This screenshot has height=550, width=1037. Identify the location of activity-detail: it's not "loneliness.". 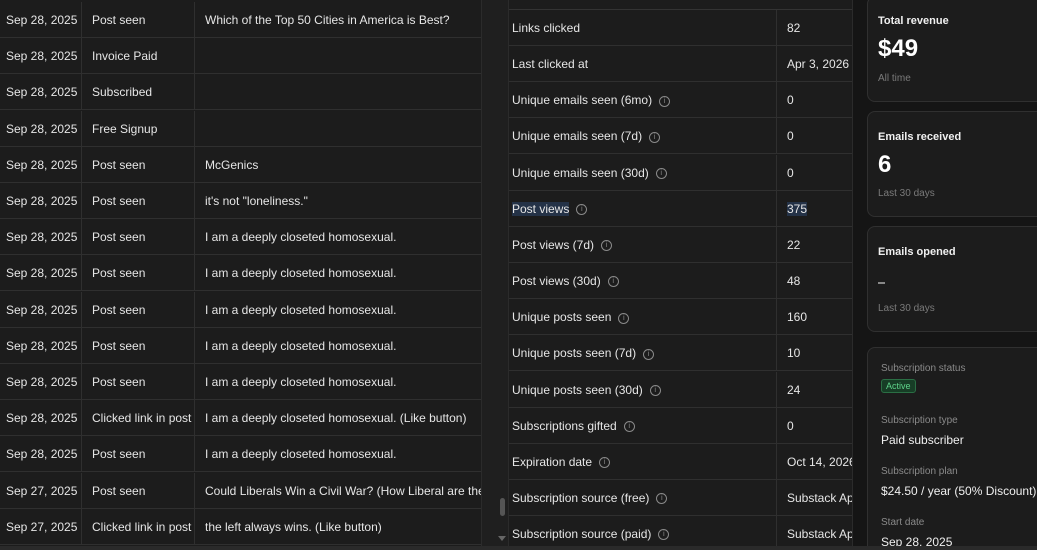
(256, 201).